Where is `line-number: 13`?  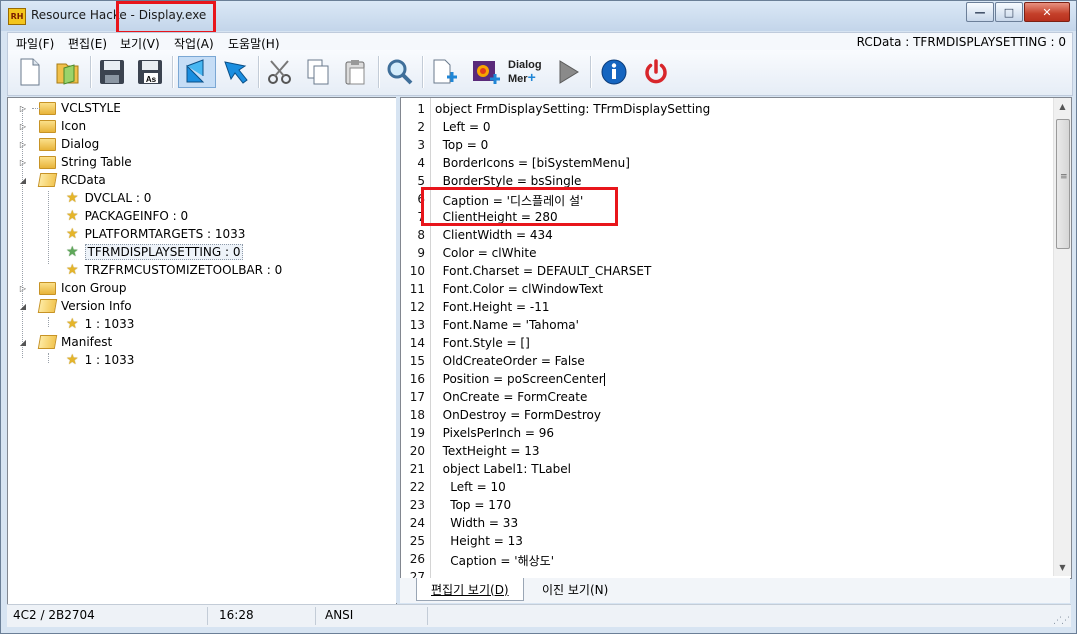 line-number: 13 is located at coordinates (417, 325).